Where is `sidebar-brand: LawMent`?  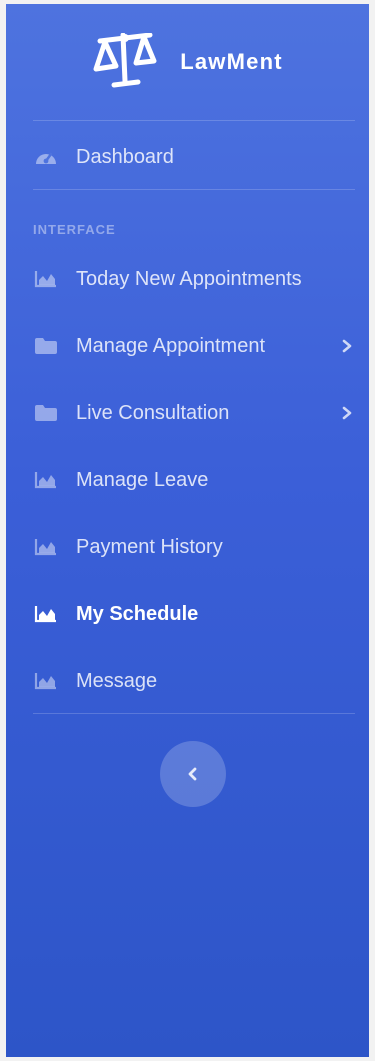
sidebar-brand: LawMent is located at coordinates (187, 62).